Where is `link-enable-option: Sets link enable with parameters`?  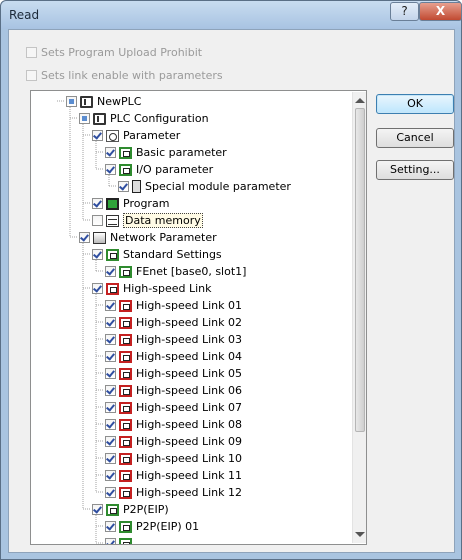
link-enable-option: Sets link enable with parameters is located at coordinates (124, 75).